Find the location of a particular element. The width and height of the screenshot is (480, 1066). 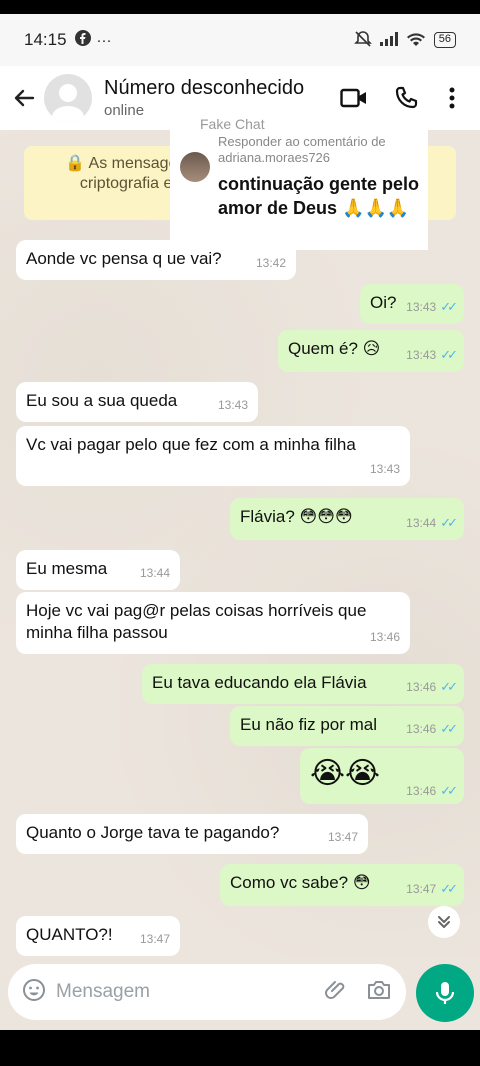

more-vertical-icon is located at coordinates (452, 98).